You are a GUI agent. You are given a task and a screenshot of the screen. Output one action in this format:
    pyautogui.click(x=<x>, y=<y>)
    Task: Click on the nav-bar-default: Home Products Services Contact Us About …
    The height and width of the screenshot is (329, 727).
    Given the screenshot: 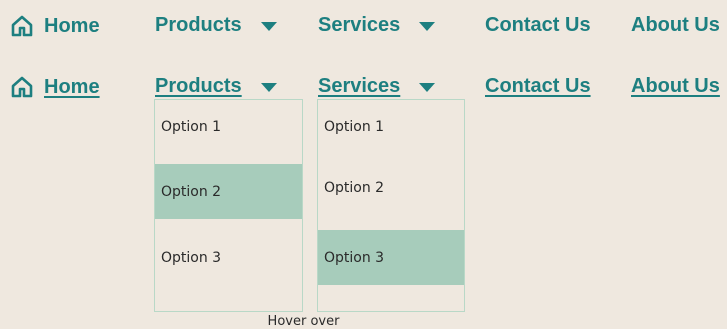 What is the action you would take?
    pyautogui.click(x=363, y=26)
    